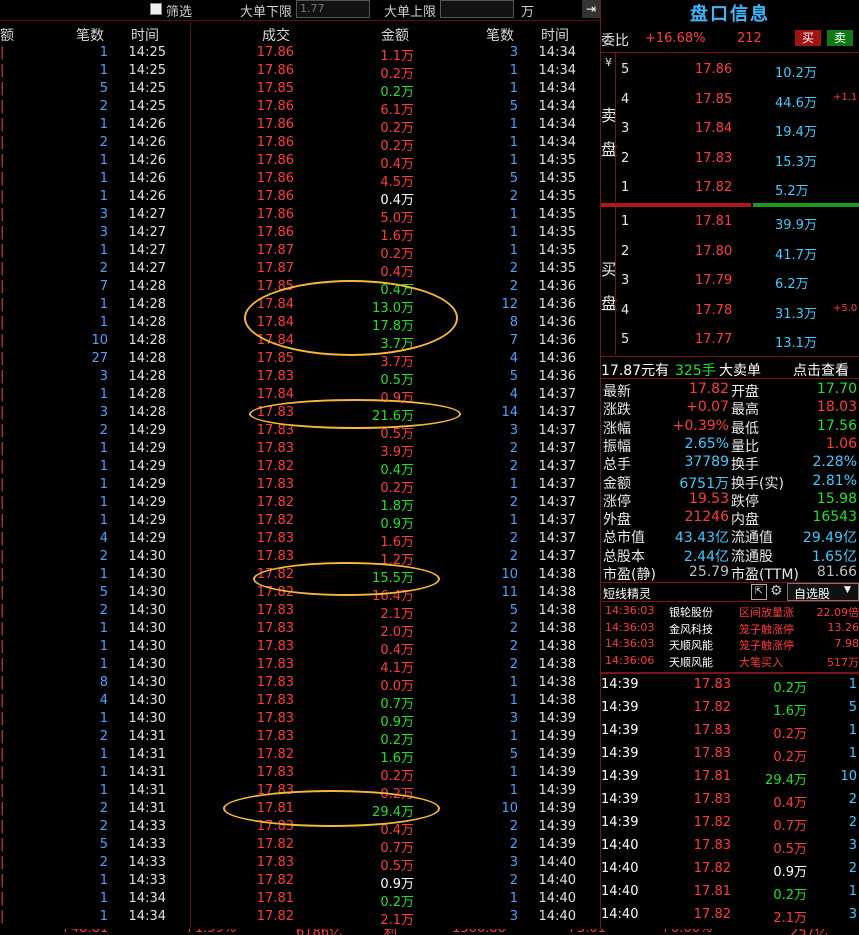 Image resolution: width=859 pixels, height=935 pixels. What do you see at coordinates (836, 572) in the screenshot?
I see `stat-value: 81.66` at bounding box center [836, 572].